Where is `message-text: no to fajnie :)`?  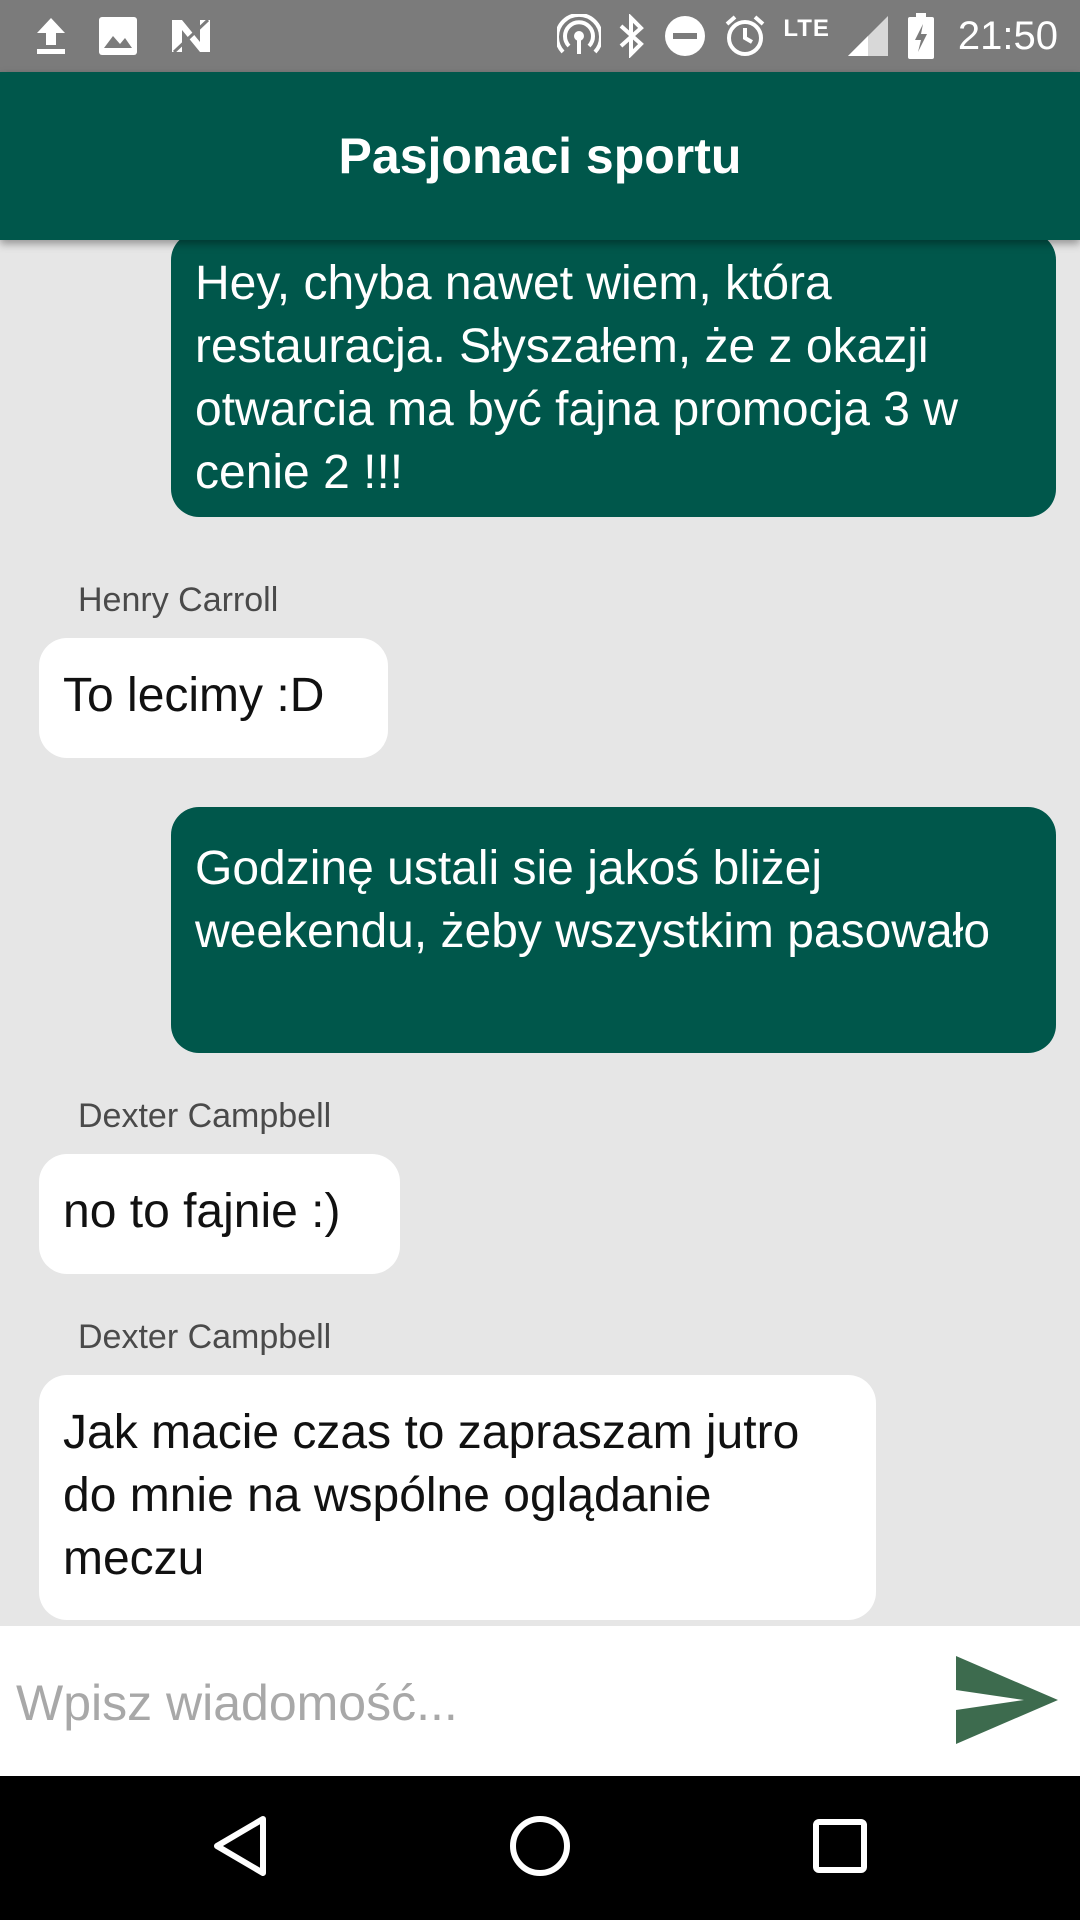
message-text: no to fajnie :) is located at coordinates (202, 1211).